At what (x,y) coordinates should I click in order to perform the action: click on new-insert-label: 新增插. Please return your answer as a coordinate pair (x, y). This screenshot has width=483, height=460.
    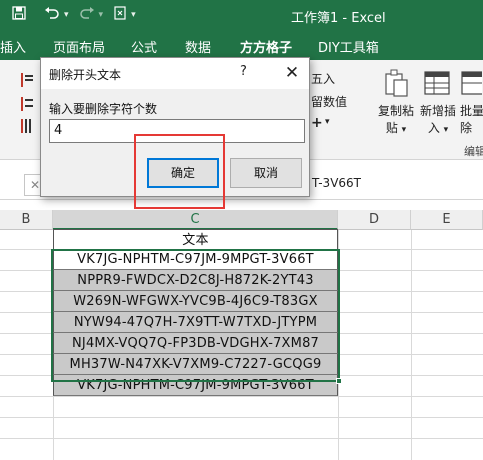
    Looking at the image, I should click on (437, 111).